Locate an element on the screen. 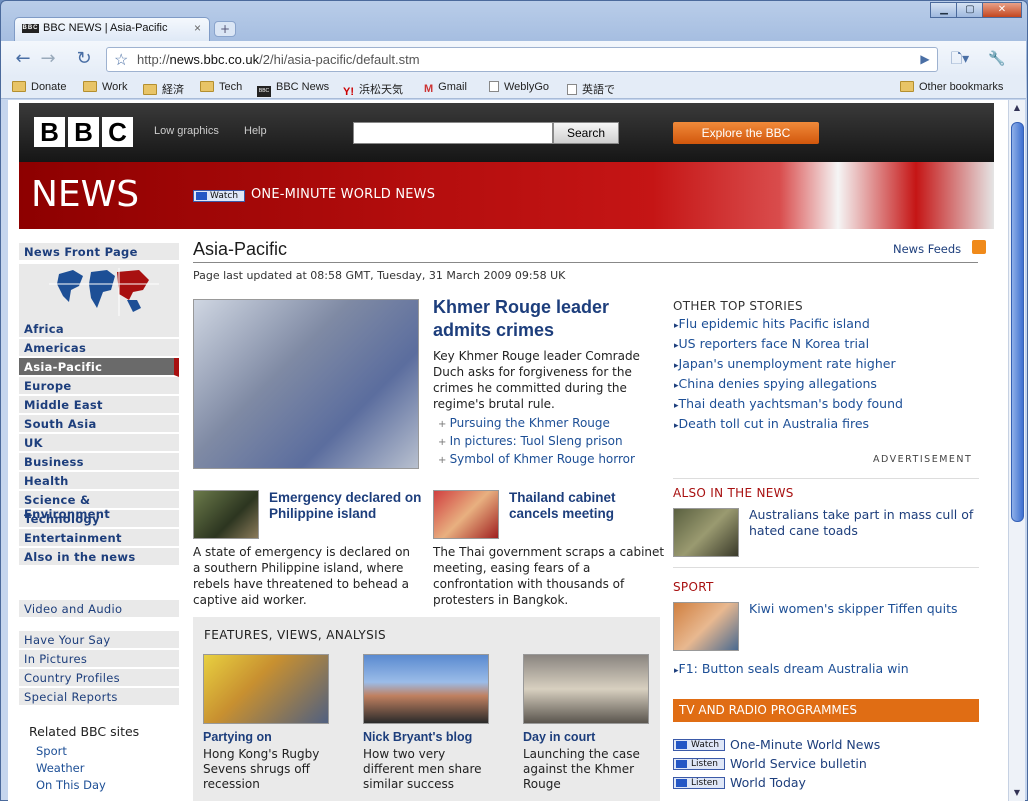  nav-uk: UK is located at coordinates (99, 443).